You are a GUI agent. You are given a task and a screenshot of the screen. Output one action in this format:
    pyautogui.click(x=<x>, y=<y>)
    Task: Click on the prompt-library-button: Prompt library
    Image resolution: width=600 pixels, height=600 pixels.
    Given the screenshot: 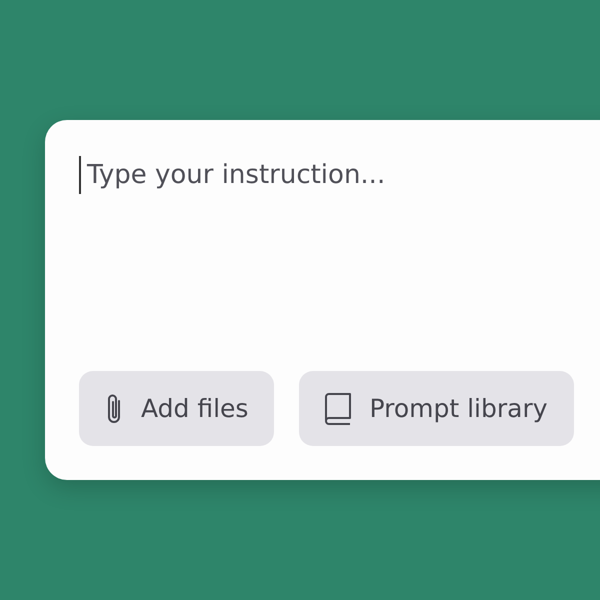 What is the action you would take?
    pyautogui.click(x=436, y=408)
    